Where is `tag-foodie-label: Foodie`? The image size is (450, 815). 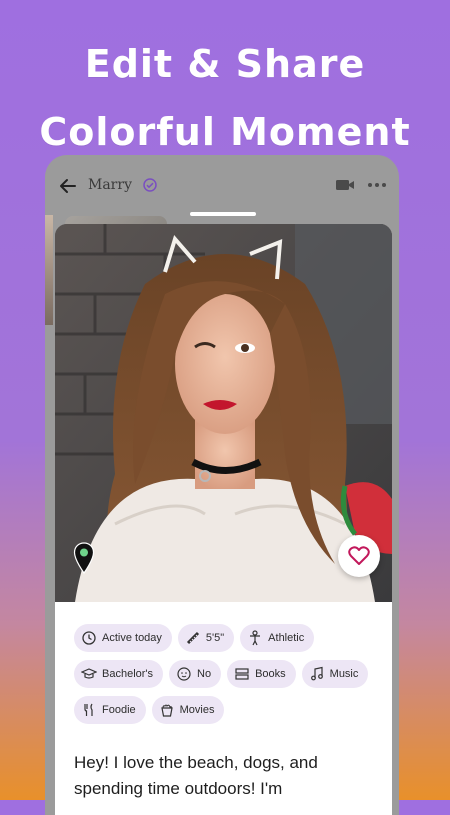 tag-foodie-label: Foodie is located at coordinates (119, 710).